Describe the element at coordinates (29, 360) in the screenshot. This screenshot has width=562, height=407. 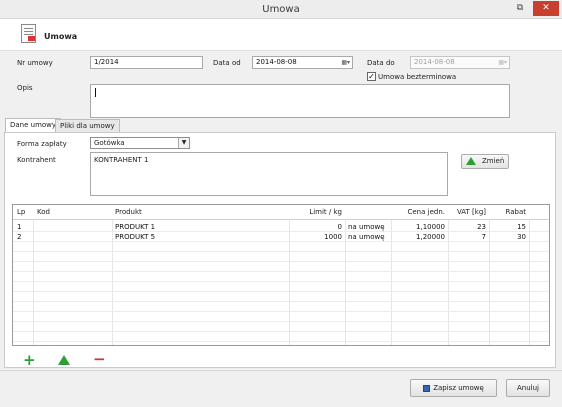
I see `add-row-icon: +` at that location.